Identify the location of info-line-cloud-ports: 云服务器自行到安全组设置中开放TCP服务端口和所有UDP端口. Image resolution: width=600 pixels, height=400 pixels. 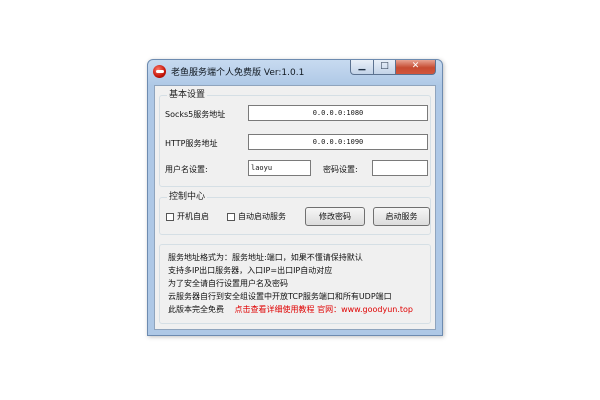
(280, 296).